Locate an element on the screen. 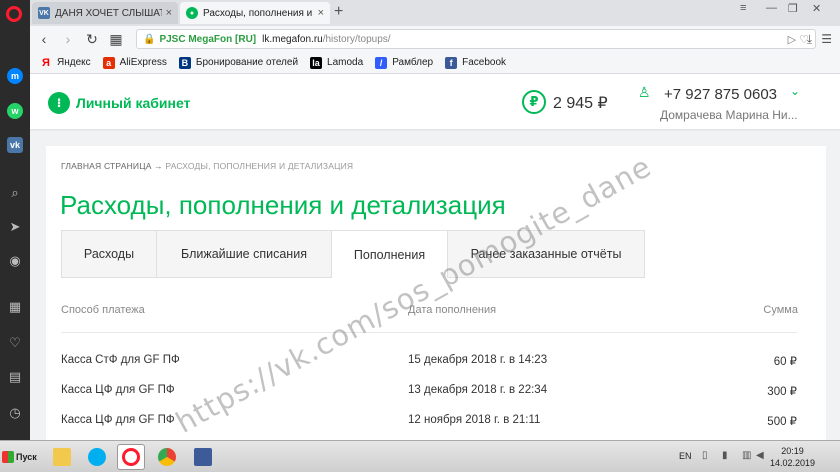 This screenshot has width=840, height=472. system-clock: 20:19 14.02.2019 is located at coordinates (792, 457).